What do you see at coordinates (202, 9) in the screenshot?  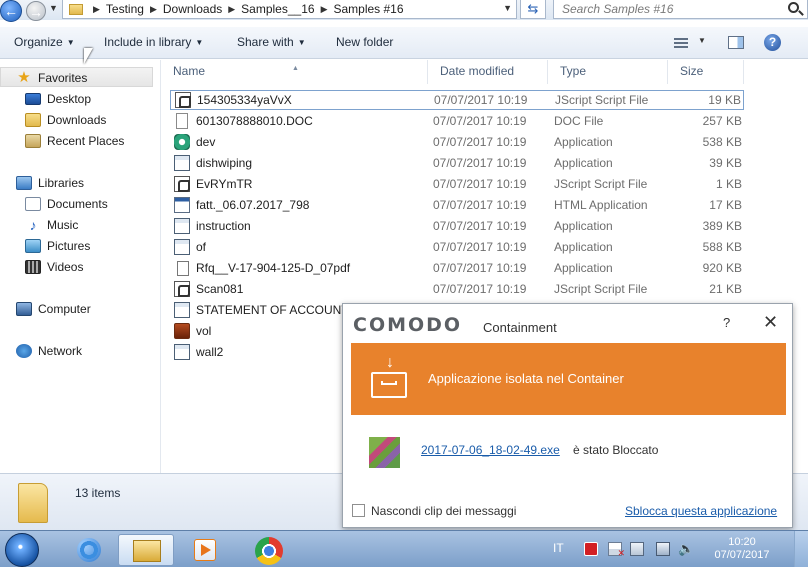 I see `breadcrumb-item-downloads: Downloads ▶` at bounding box center [202, 9].